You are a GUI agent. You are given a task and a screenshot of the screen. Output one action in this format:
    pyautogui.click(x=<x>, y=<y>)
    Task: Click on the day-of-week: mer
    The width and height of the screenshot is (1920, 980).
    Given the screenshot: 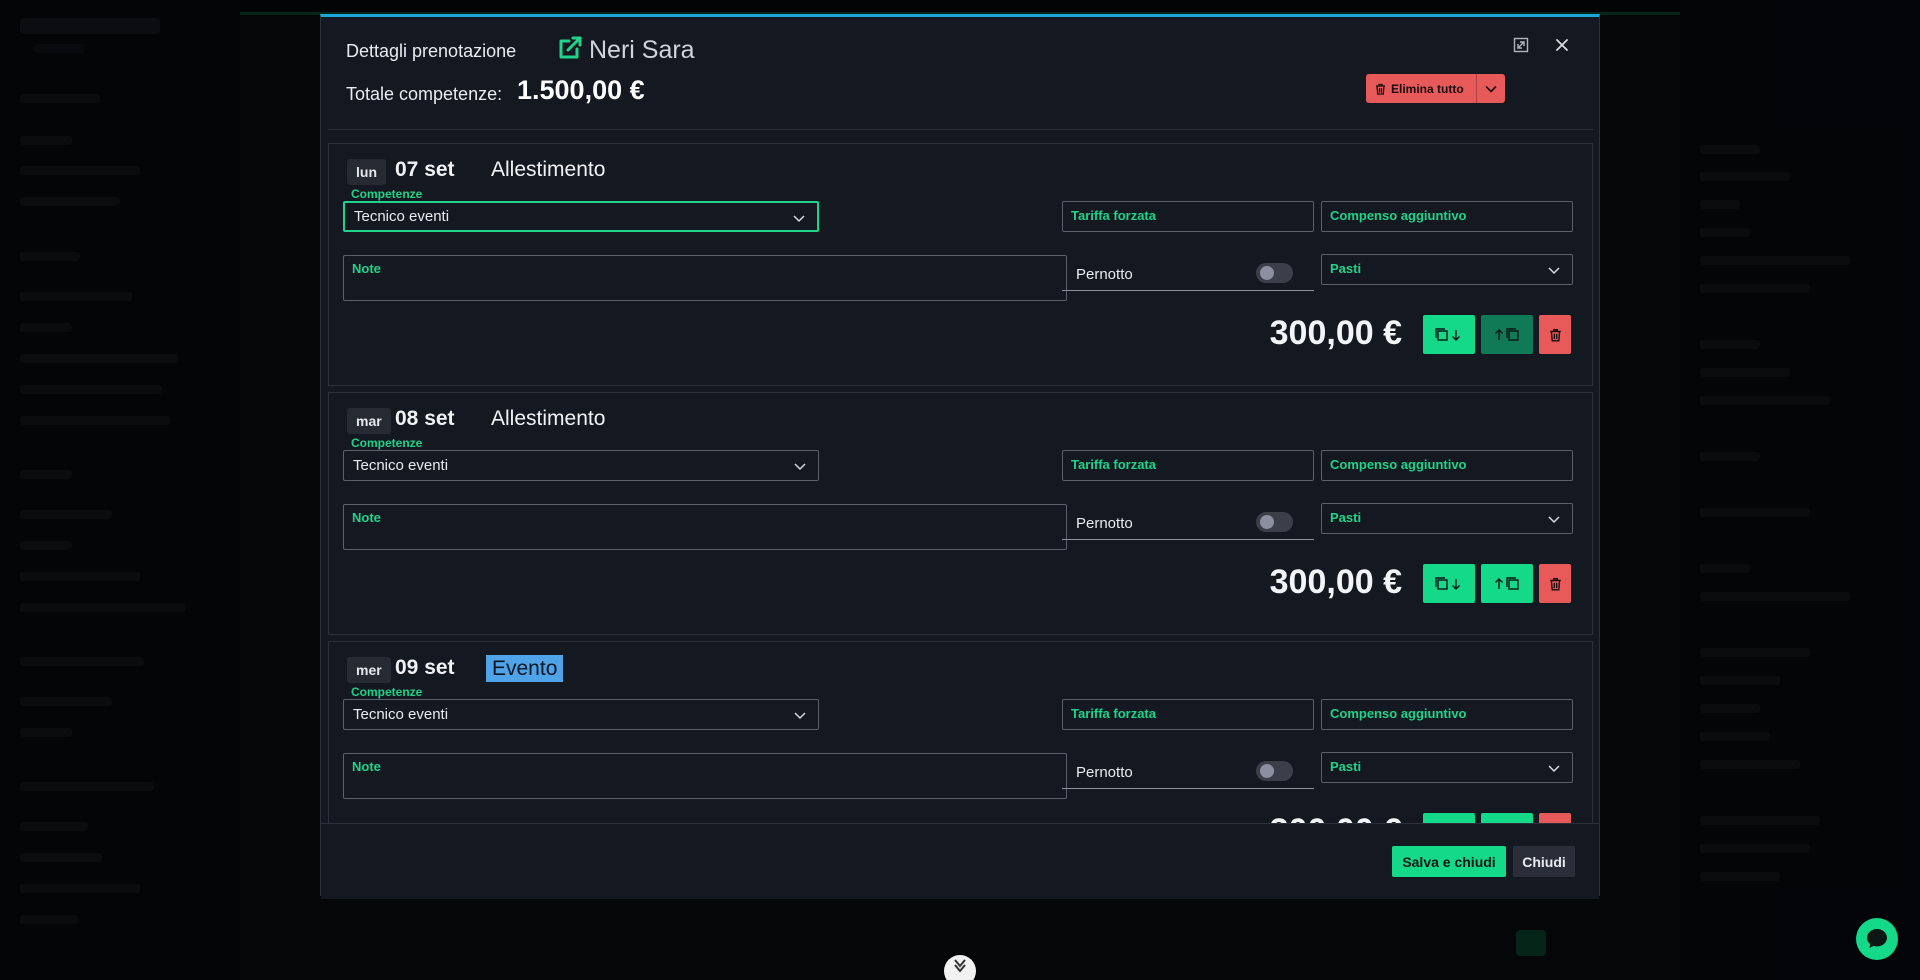 What is the action you would take?
    pyautogui.click(x=369, y=670)
    